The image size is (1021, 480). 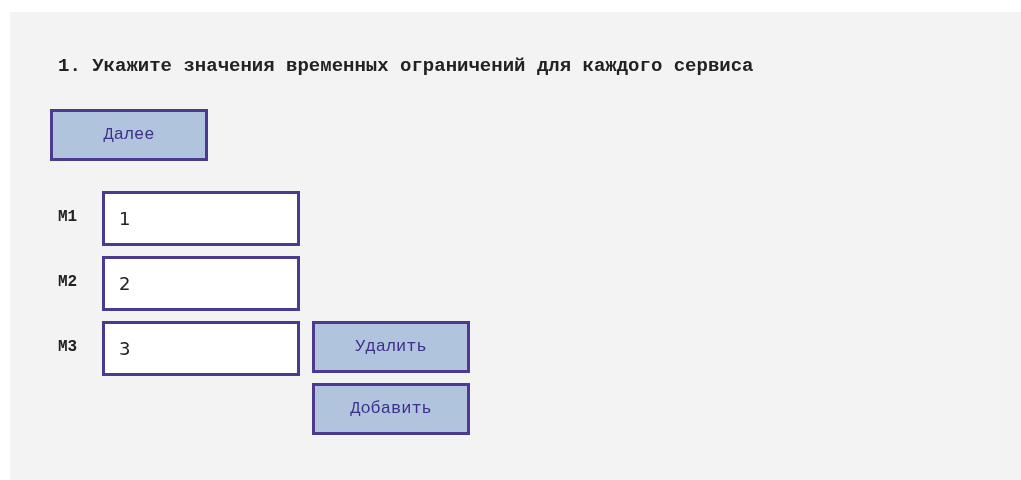 What do you see at coordinates (201, 348) in the screenshot?
I see `input-field: 3` at bounding box center [201, 348].